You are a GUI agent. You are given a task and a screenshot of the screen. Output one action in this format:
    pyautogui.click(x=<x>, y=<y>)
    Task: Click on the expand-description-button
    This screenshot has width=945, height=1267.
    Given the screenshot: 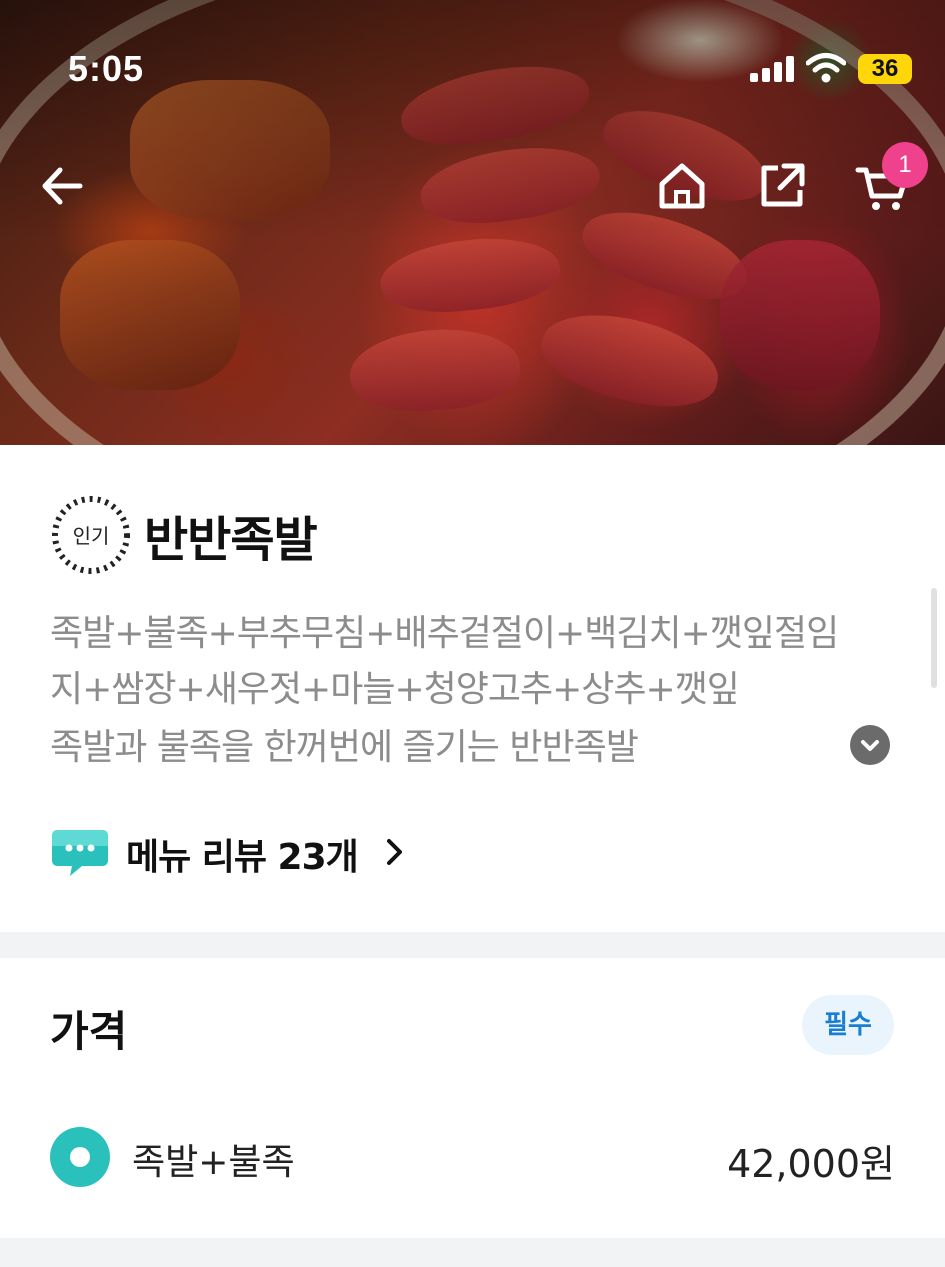 What is the action you would take?
    pyautogui.click(x=870, y=745)
    